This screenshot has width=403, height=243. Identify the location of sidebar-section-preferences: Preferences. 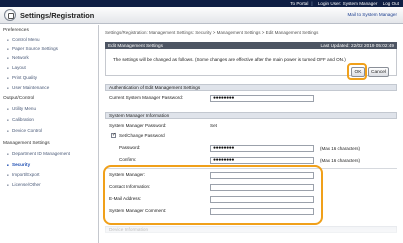
(16, 30).